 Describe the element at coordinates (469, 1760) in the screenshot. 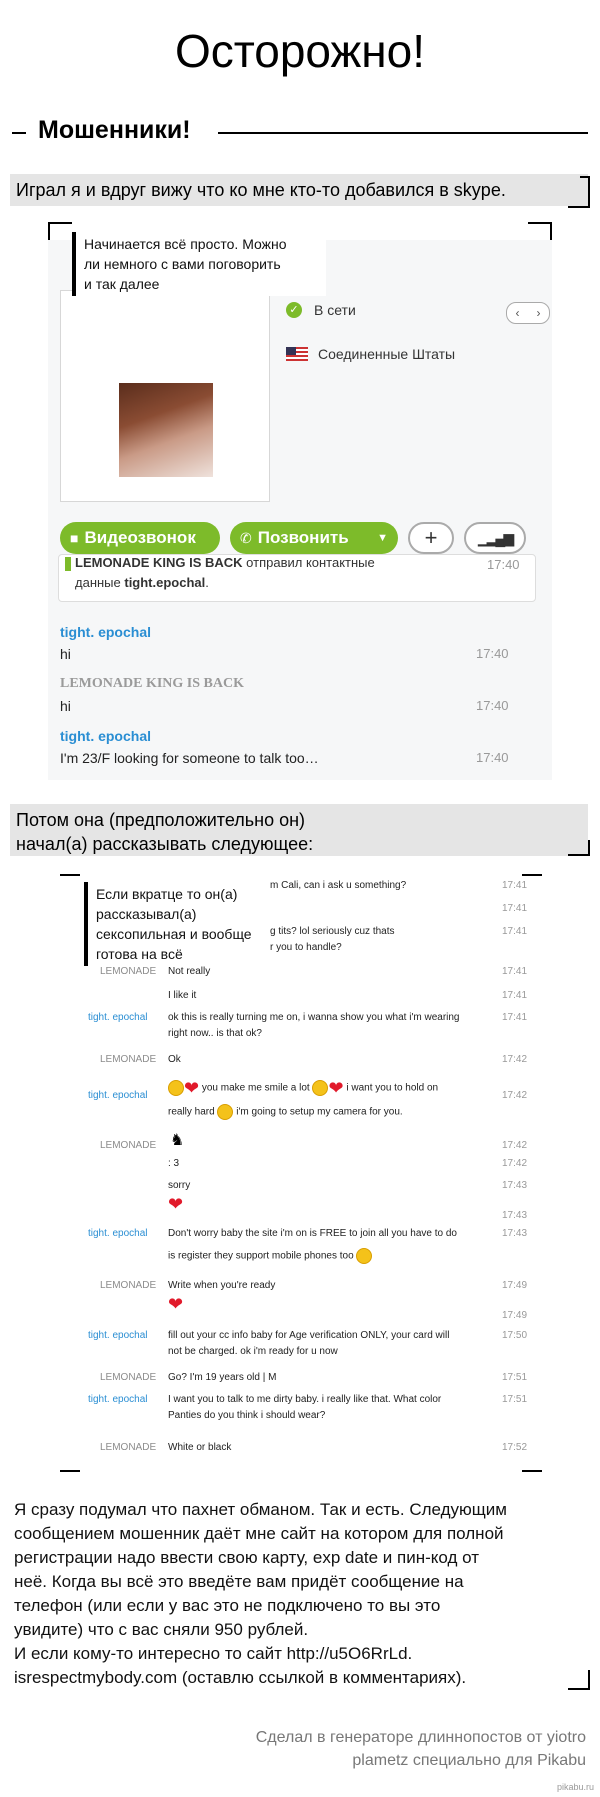

I see `footer-line: plametz специально для Pikabu` at that location.